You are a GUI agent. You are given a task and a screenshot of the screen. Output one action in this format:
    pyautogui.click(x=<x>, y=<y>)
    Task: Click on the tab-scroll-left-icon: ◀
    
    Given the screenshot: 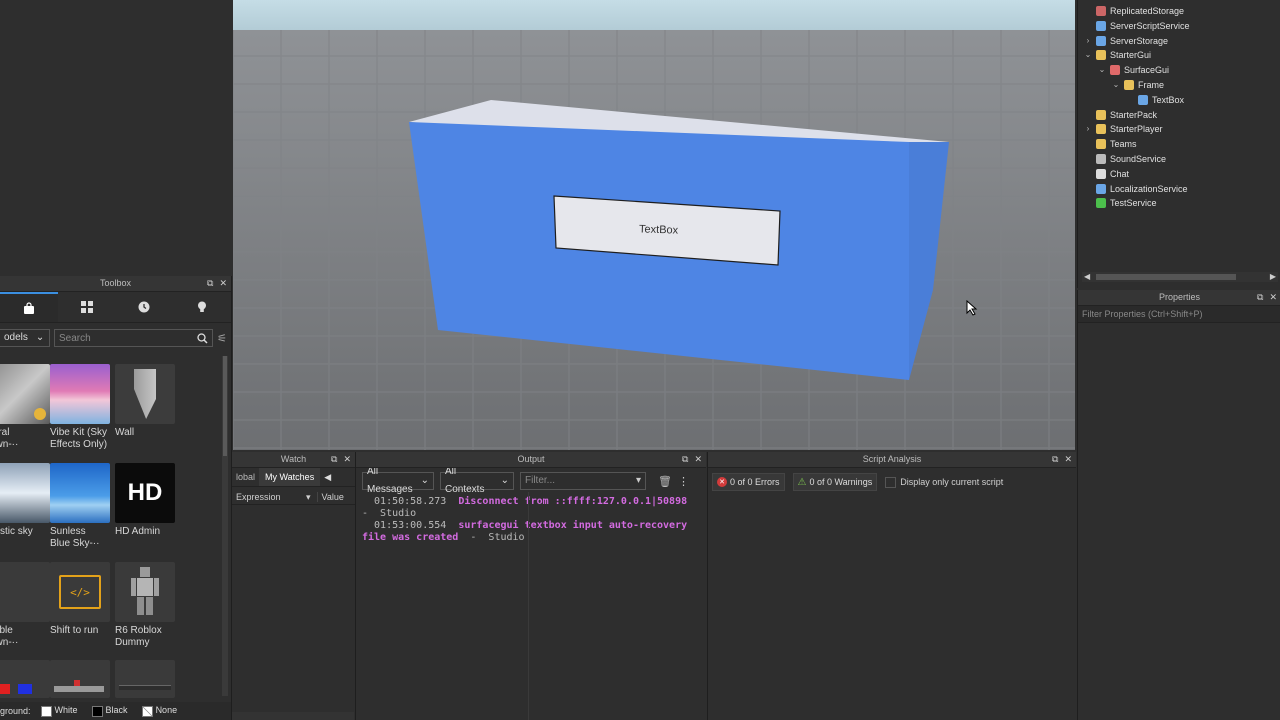 What is the action you would take?
    pyautogui.click(x=327, y=477)
    